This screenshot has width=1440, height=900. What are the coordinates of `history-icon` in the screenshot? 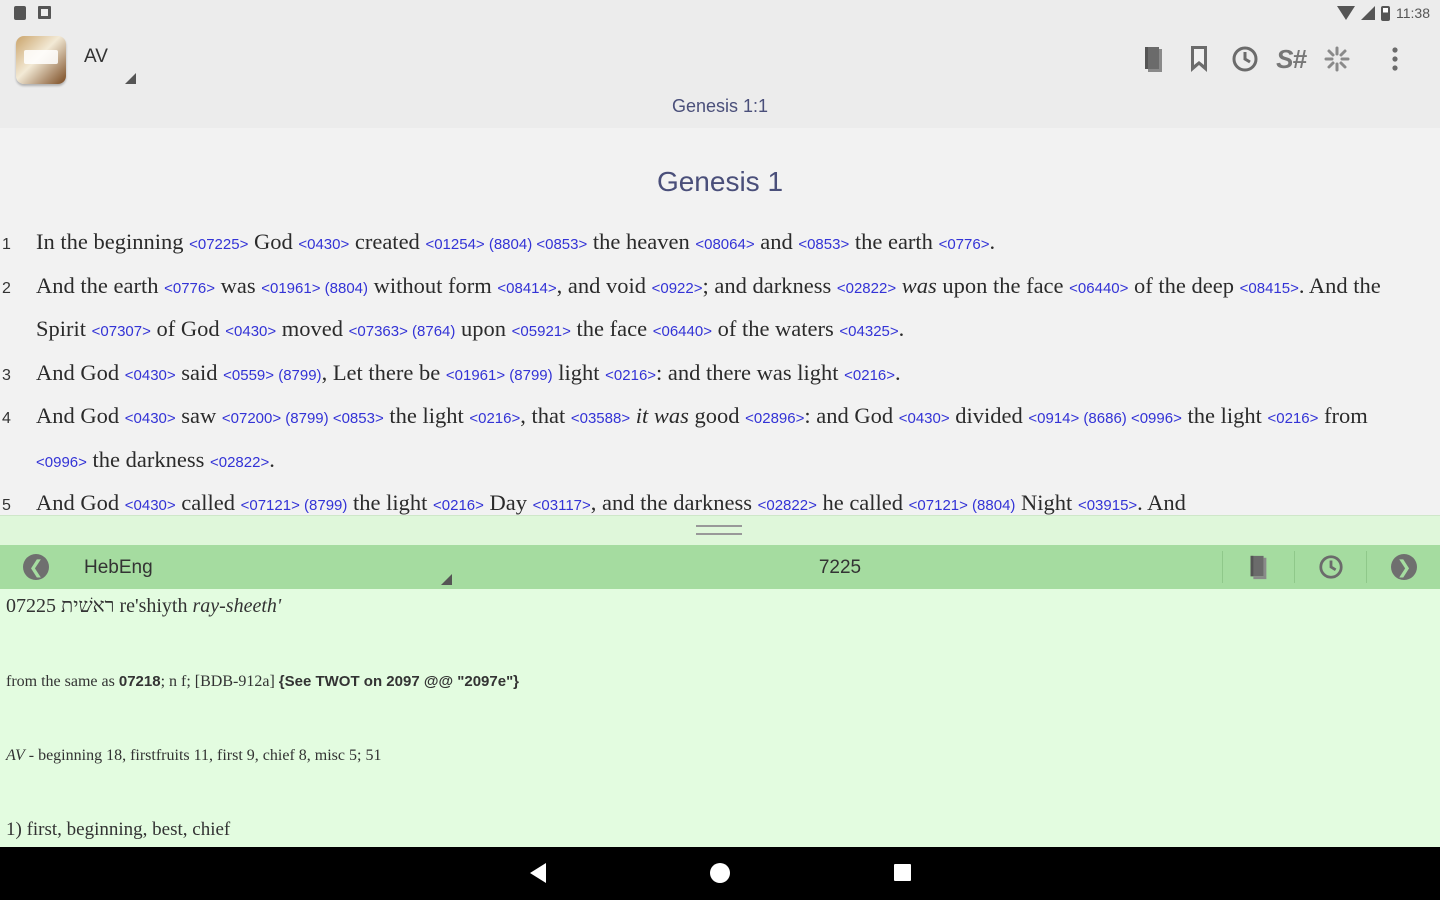 It's located at (1331, 567).